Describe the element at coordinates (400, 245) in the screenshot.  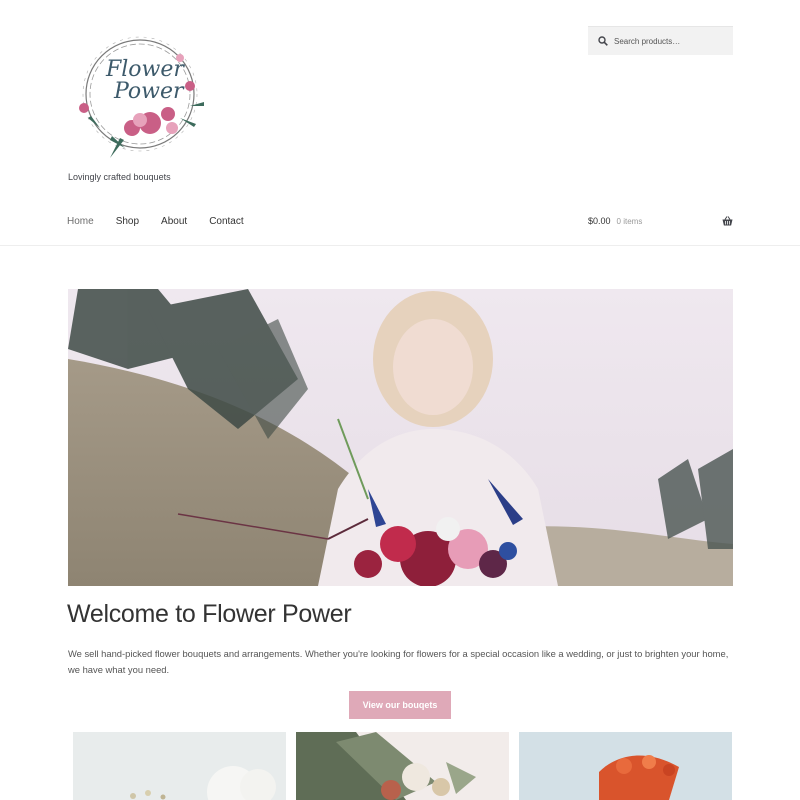
I see `header-divider` at that location.